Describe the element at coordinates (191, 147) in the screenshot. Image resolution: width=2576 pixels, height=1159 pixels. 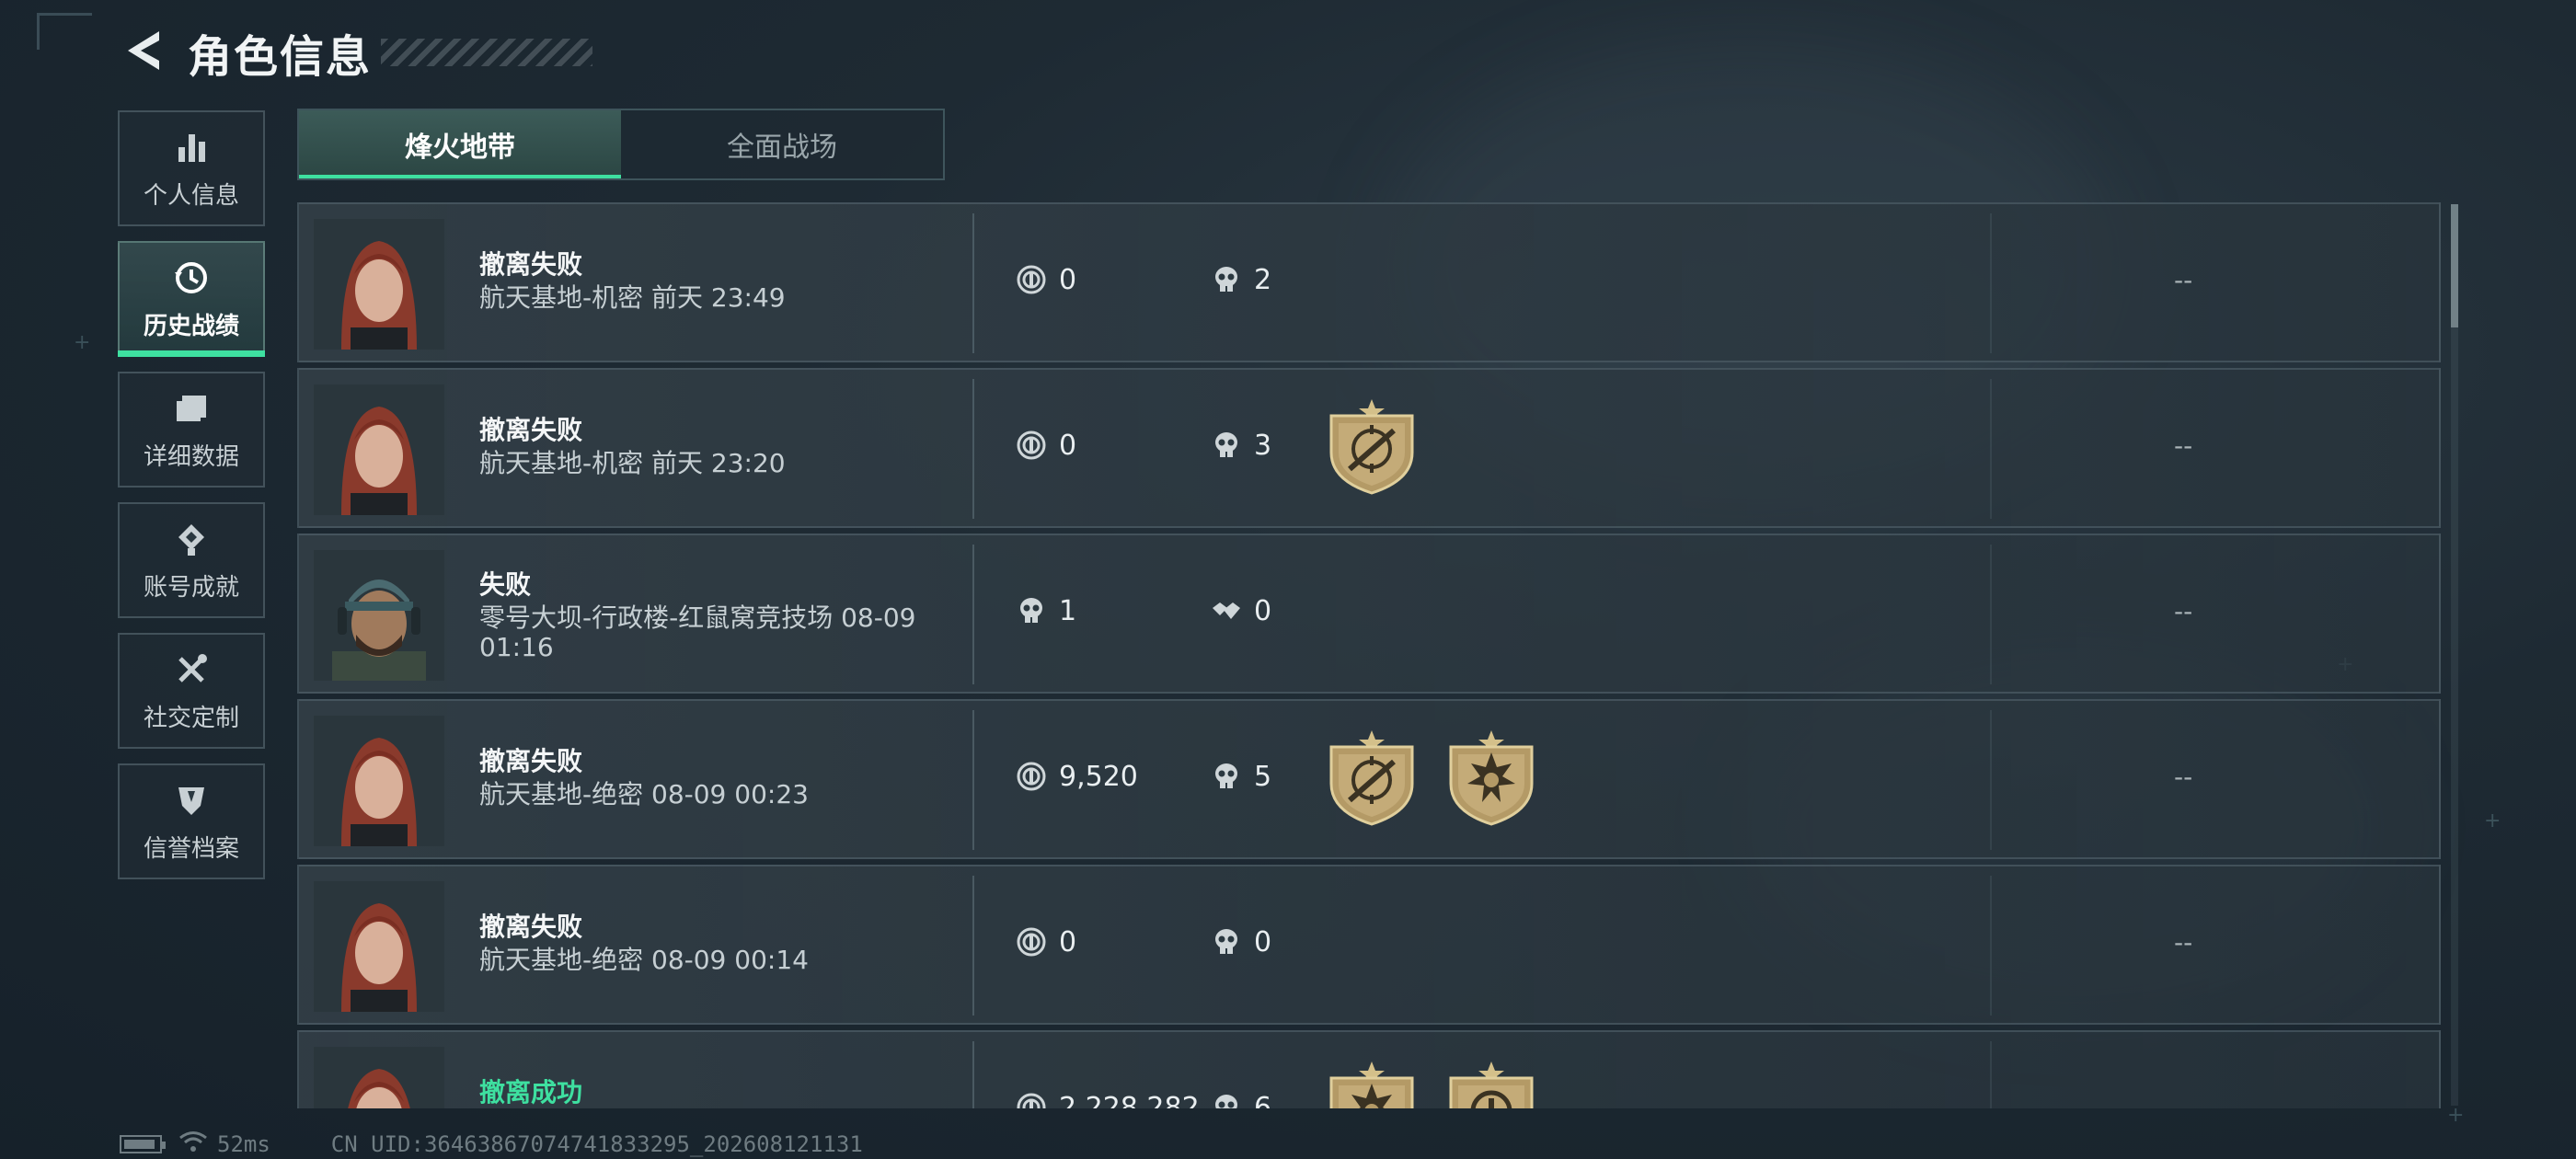
I see `bar-chart-icon` at that location.